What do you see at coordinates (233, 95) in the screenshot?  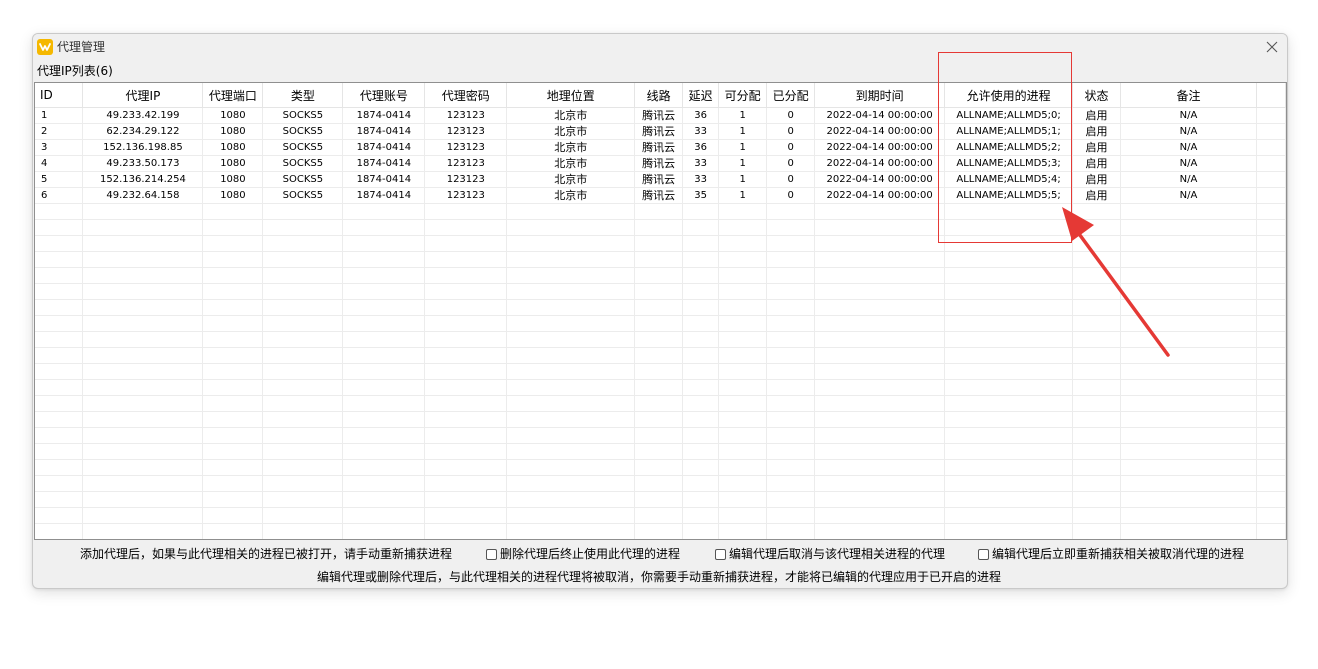 I see `column-header: 代理端口` at bounding box center [233, 95].